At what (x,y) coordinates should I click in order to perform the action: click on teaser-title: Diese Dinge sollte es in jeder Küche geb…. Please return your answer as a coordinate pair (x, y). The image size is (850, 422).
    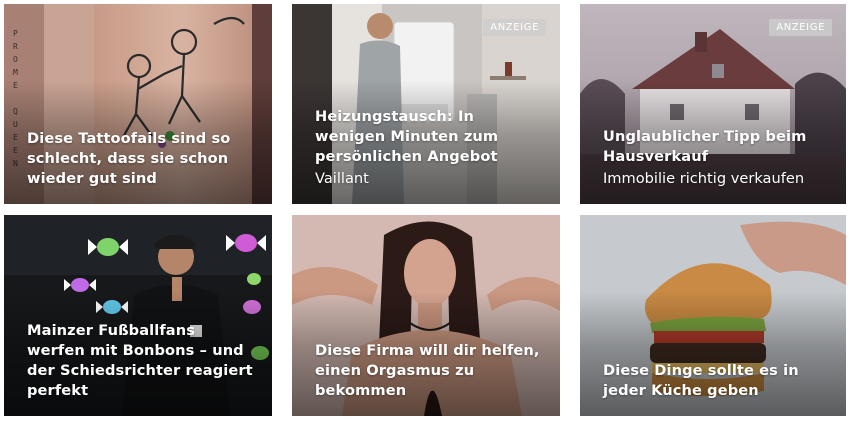
    Looking at the image, I should click on (701, 380).